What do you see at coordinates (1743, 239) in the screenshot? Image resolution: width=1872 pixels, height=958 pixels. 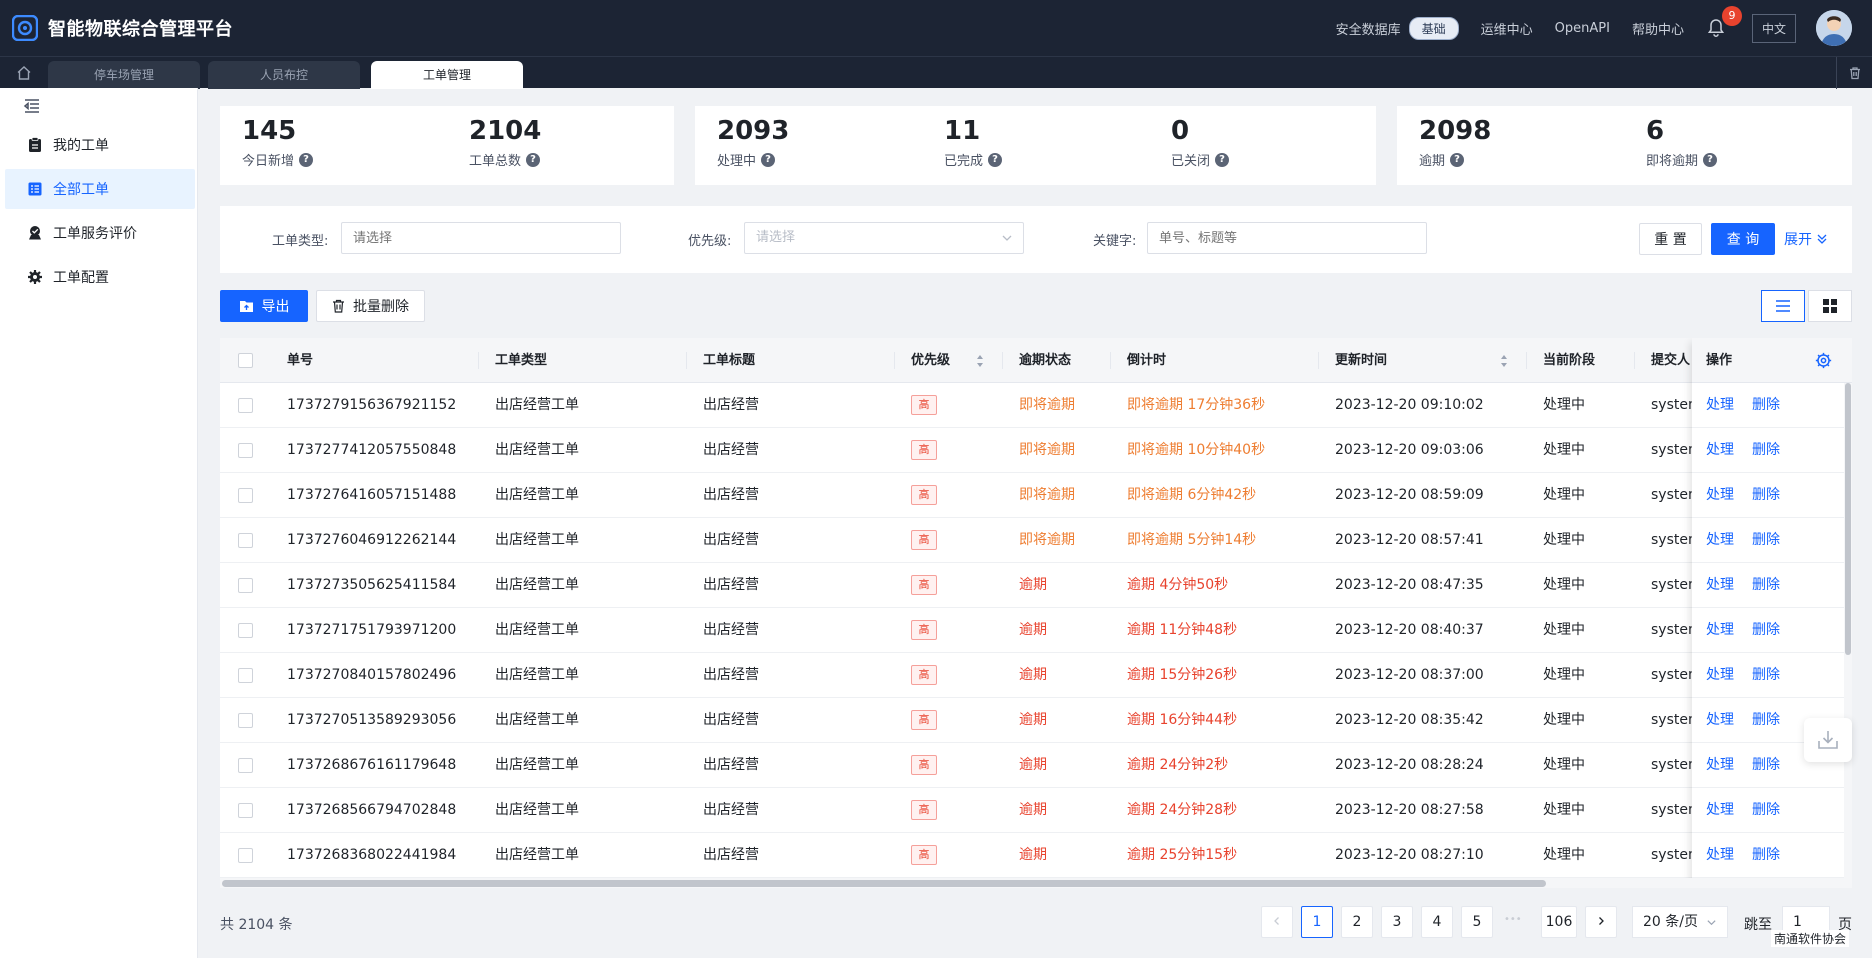 I see `search-button: 查 询` at bounding box center [1743, 239].